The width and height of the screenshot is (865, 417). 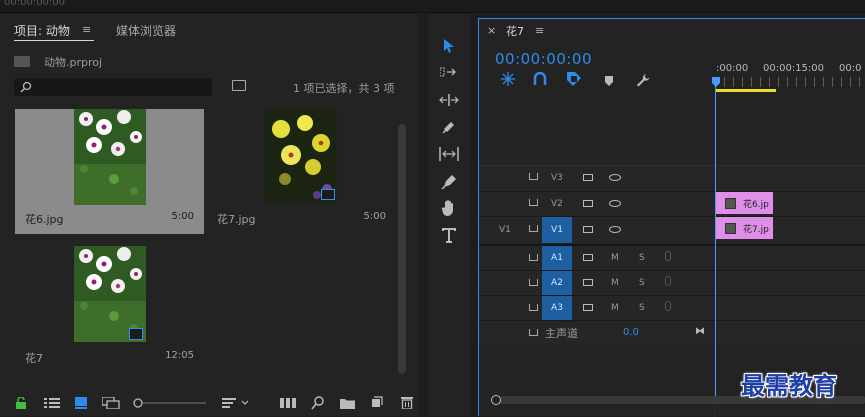 What do you see at coordinates (301, 171) in the screenshot?
I see `project-item-hua7-jpg: 花7.jpg 5:00` at bounding box center [301, 171].